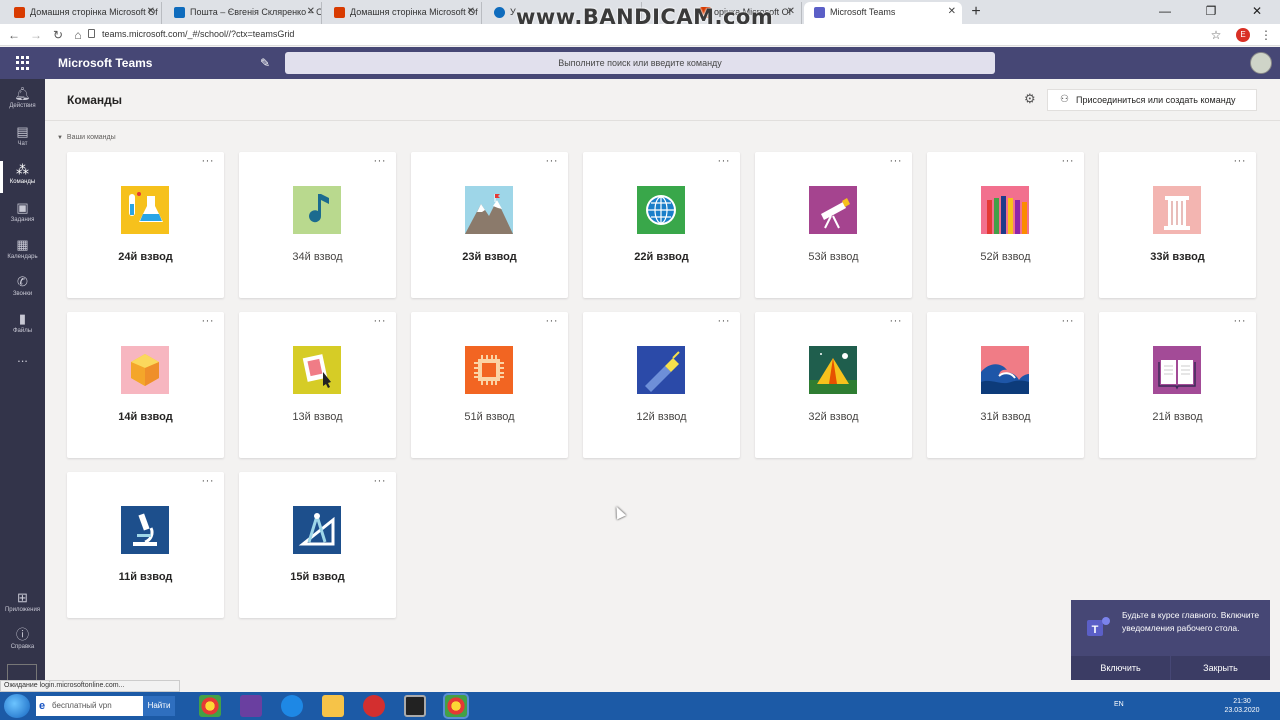  I want to click on your-teams-section-toggle: ▼ Ваши команды, so click(86, 137).